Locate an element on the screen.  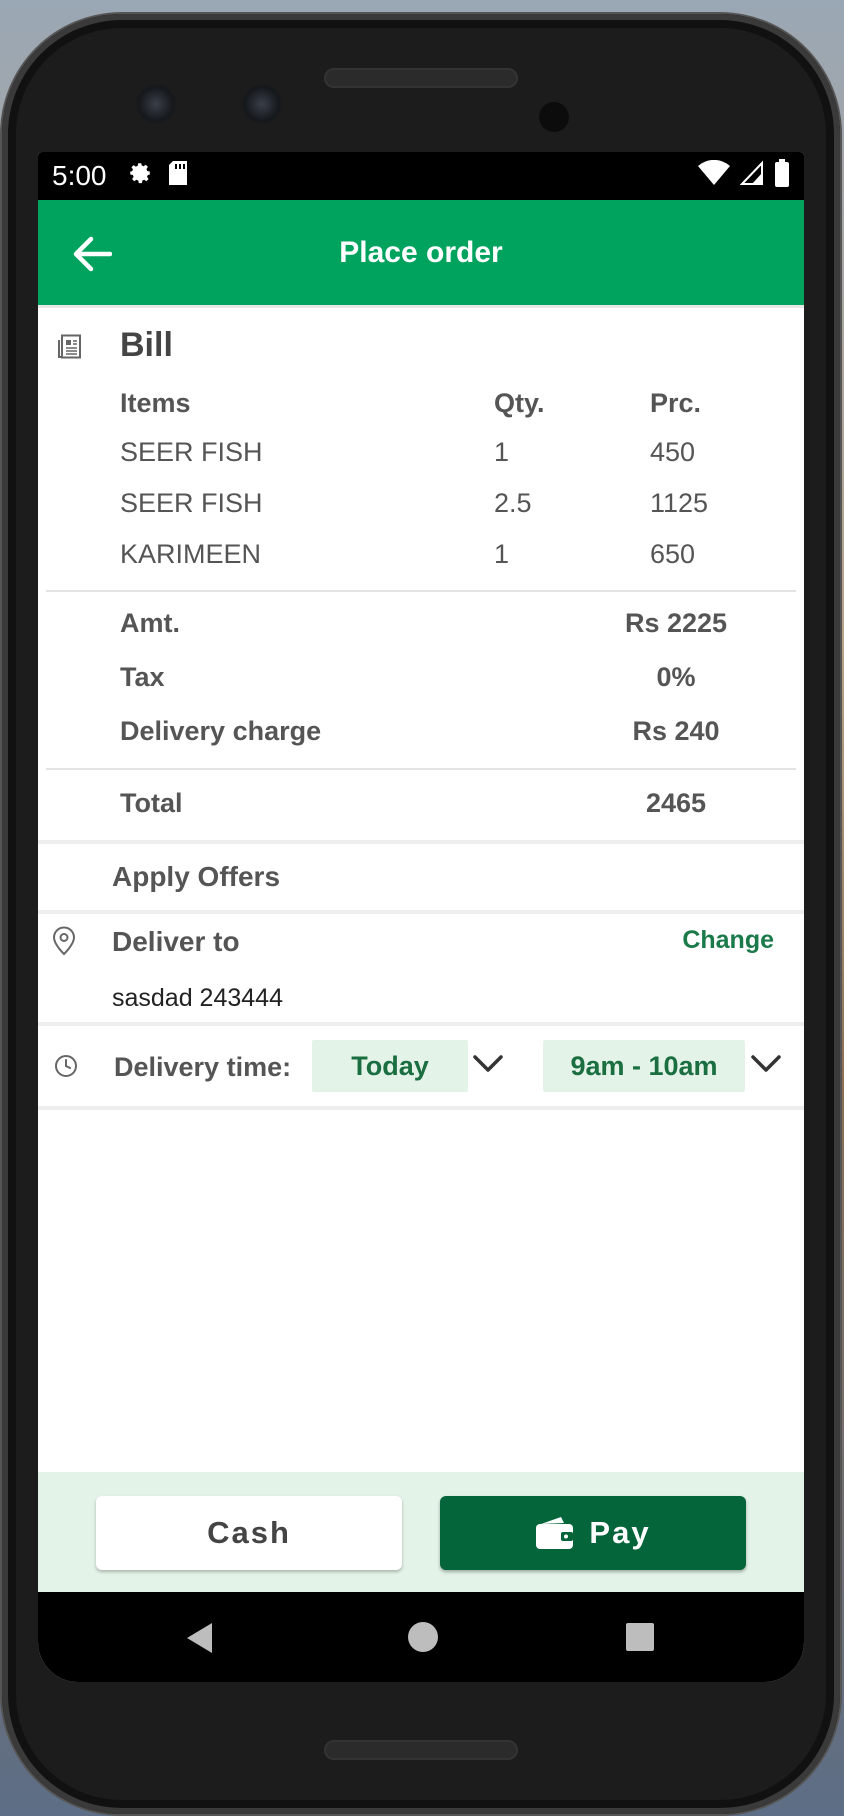
cash-label: Cash is located at coordinates (249, 1532).